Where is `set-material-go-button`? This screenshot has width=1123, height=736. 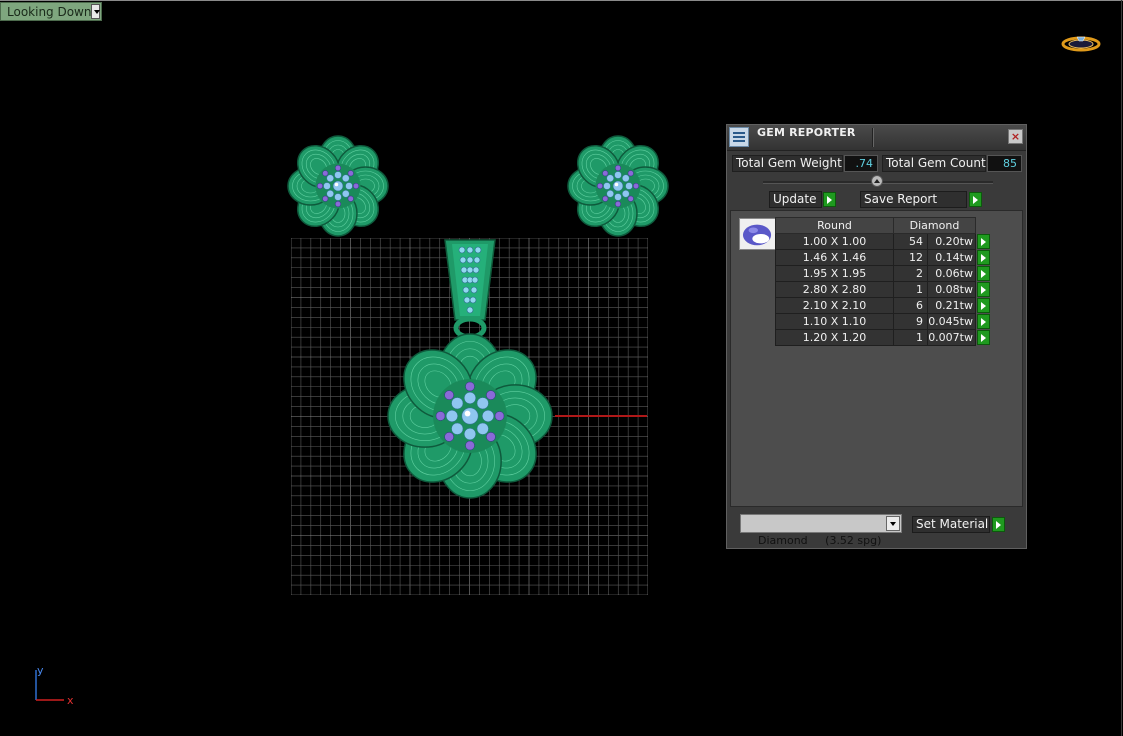 set-material-go-button is located at coordinates (998, 524).